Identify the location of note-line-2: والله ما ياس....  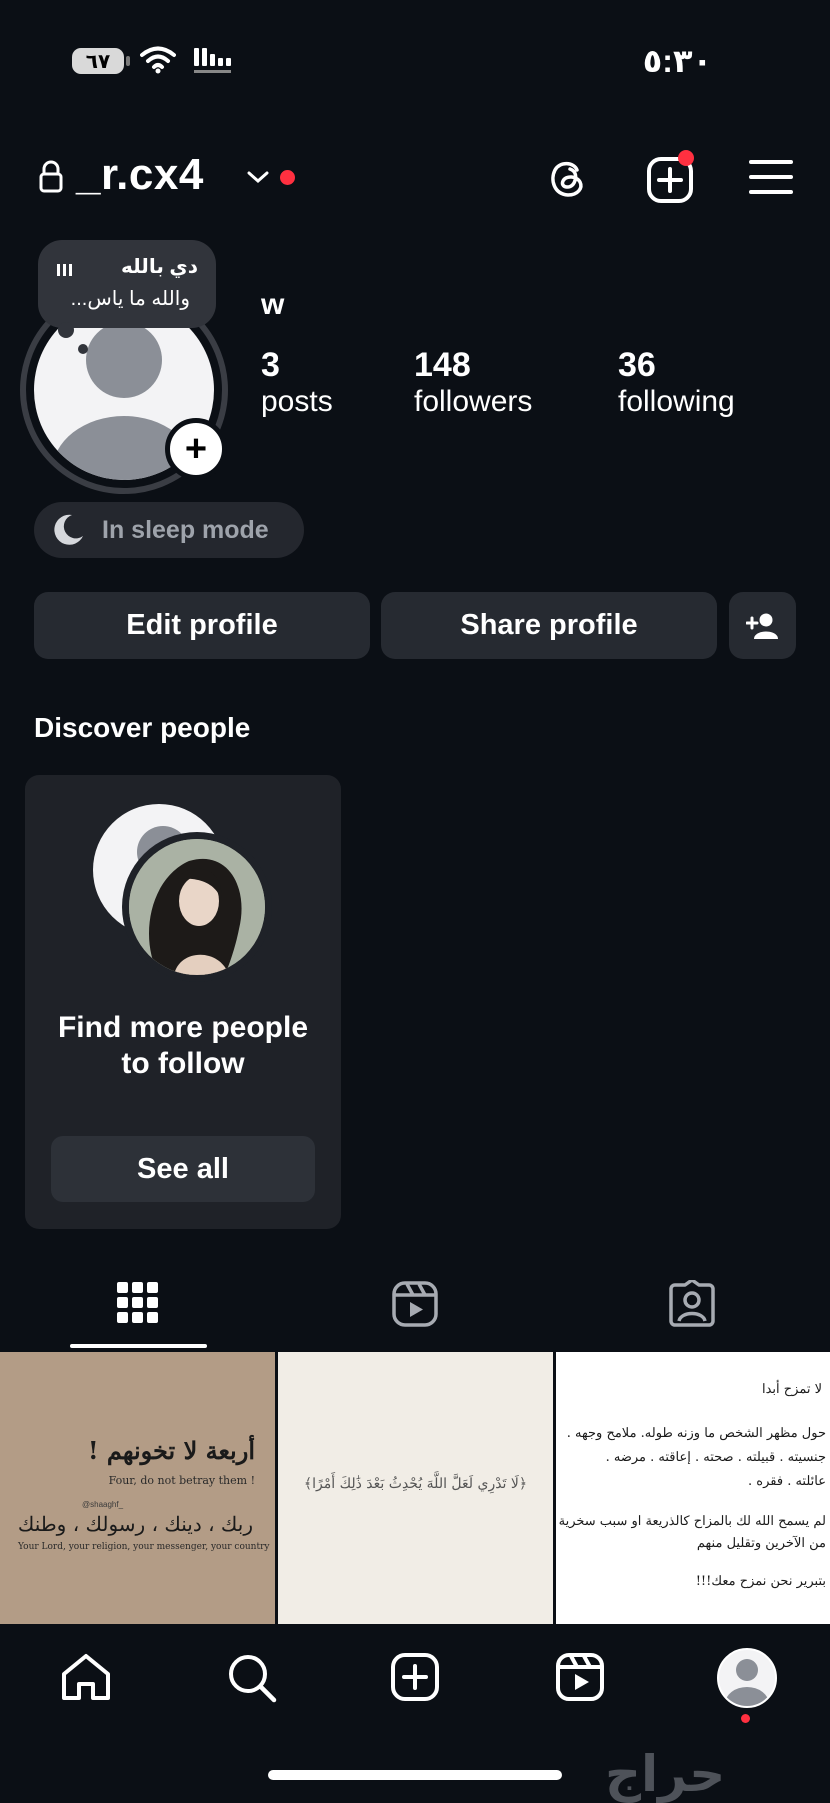
(130, 299).